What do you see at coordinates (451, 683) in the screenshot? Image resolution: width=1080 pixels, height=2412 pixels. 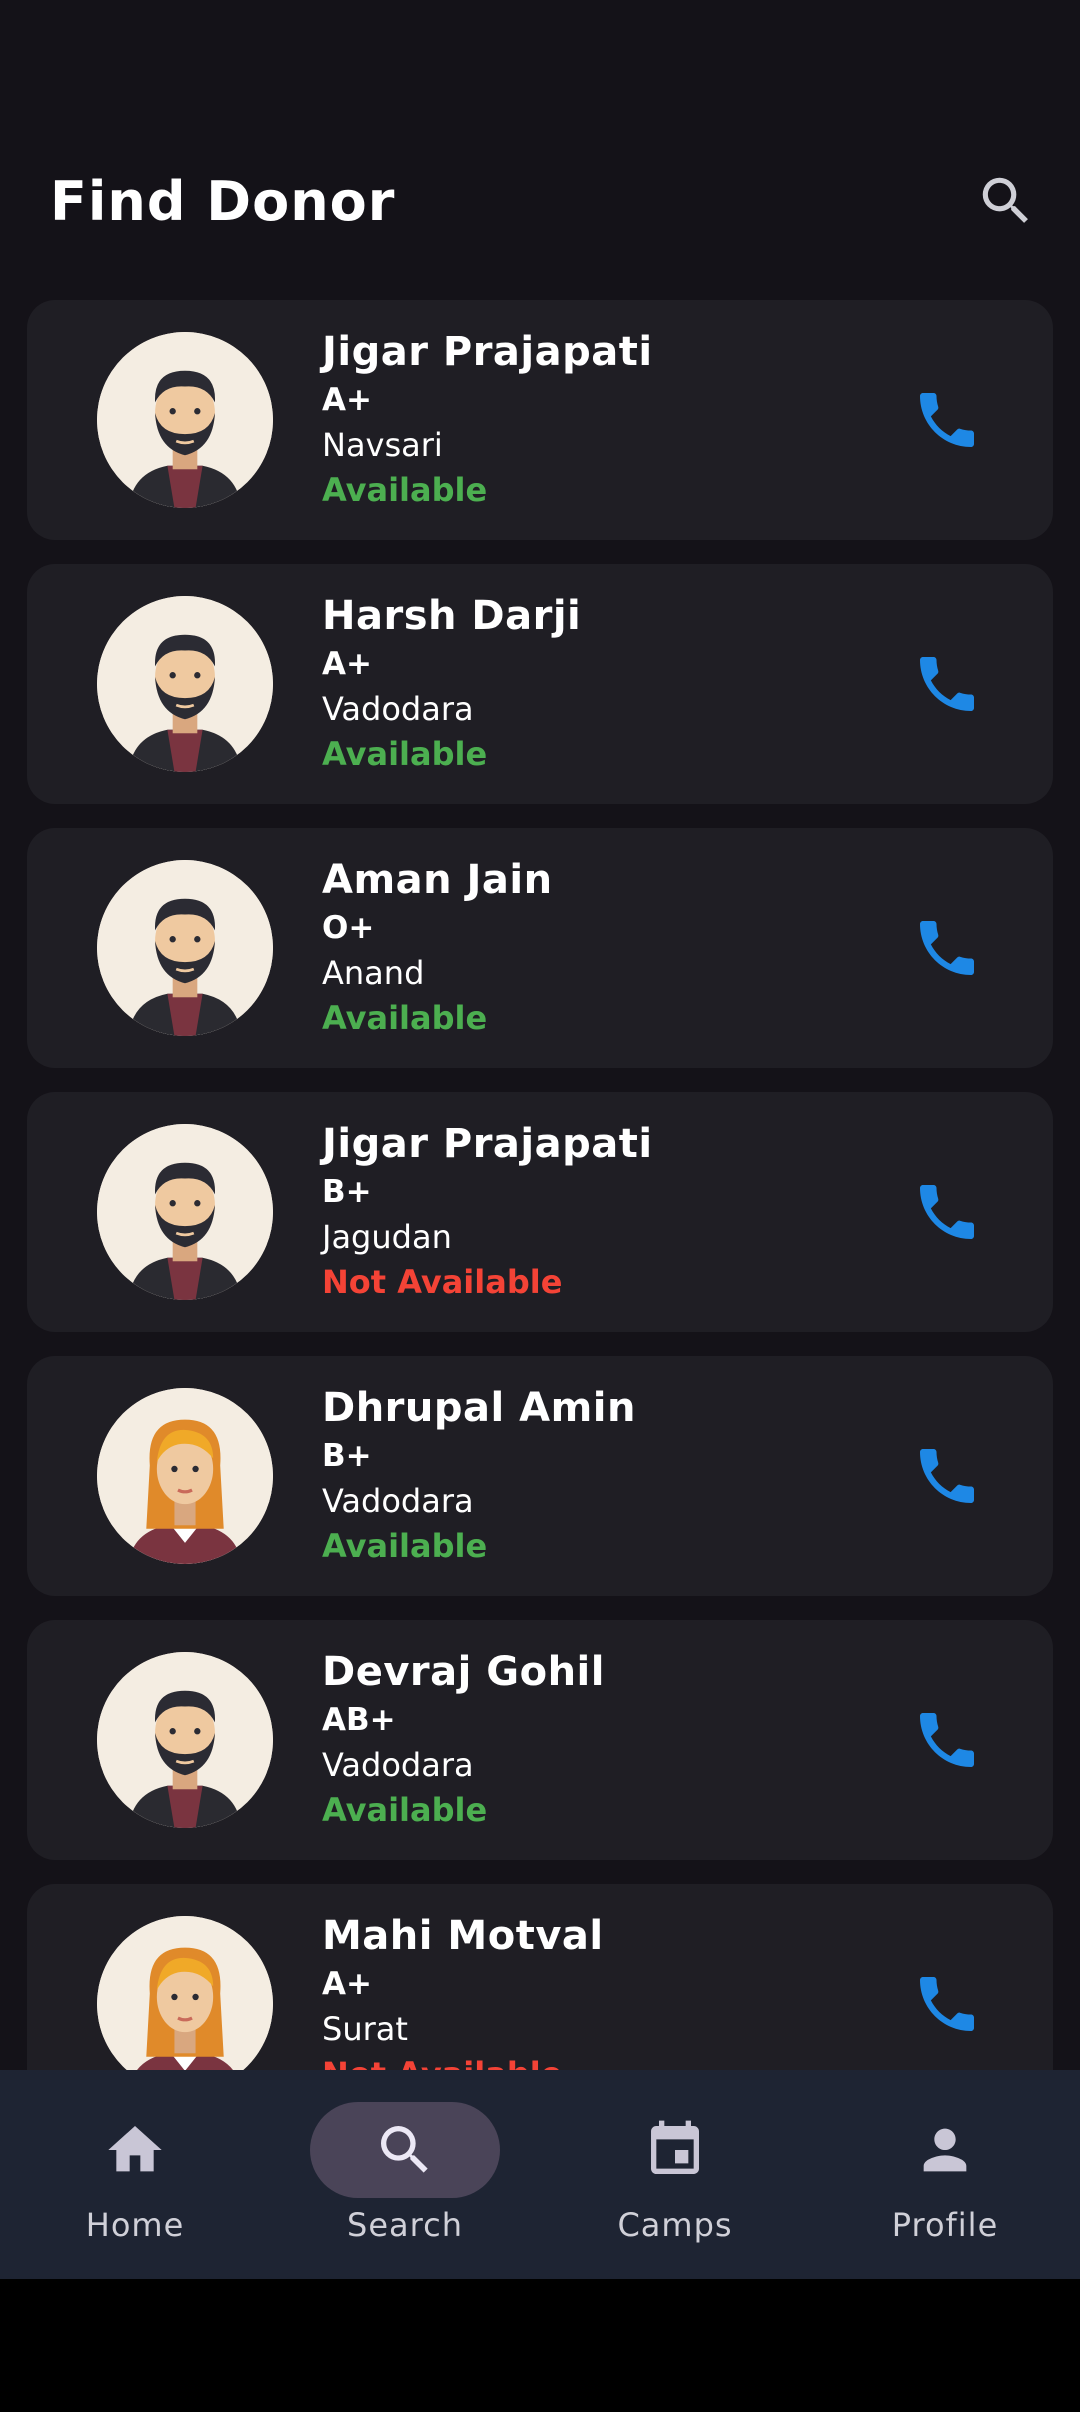 I see `donor-info: Harsh Darji A+ Vadodara Available` at bounding box center [451, 683].